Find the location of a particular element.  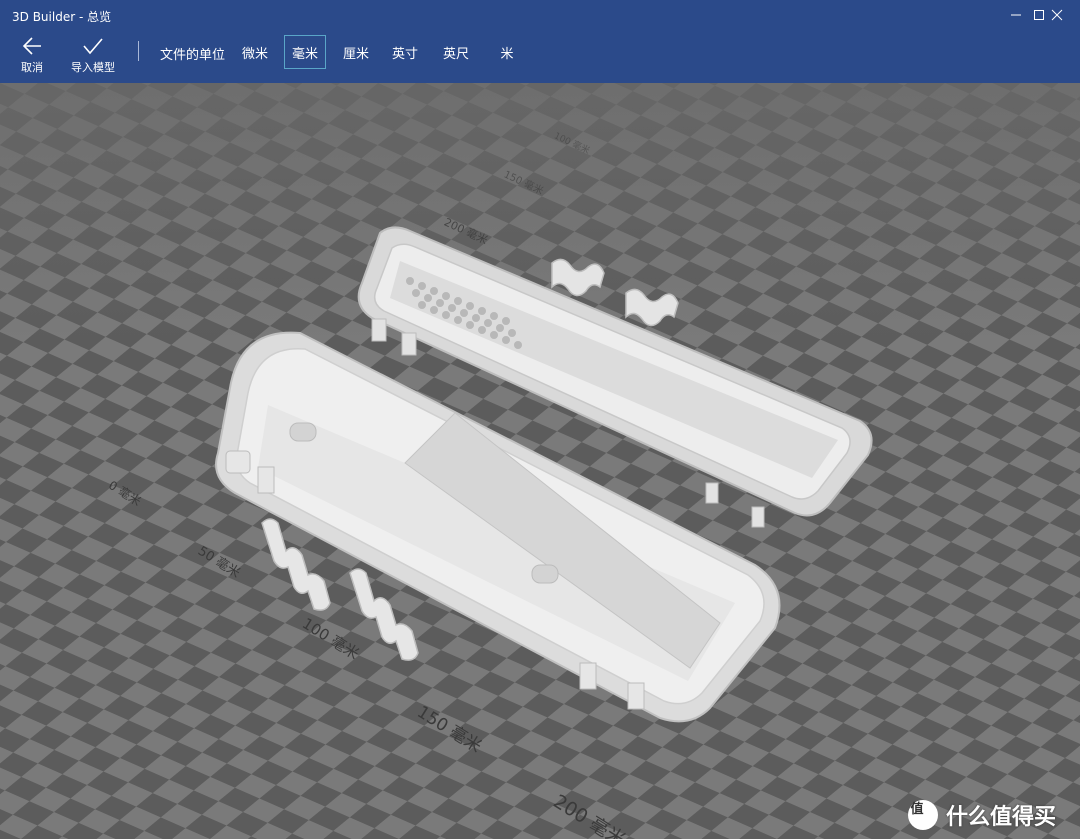

watermark: 值 什么值得买 is located at coordinates (981, 815).